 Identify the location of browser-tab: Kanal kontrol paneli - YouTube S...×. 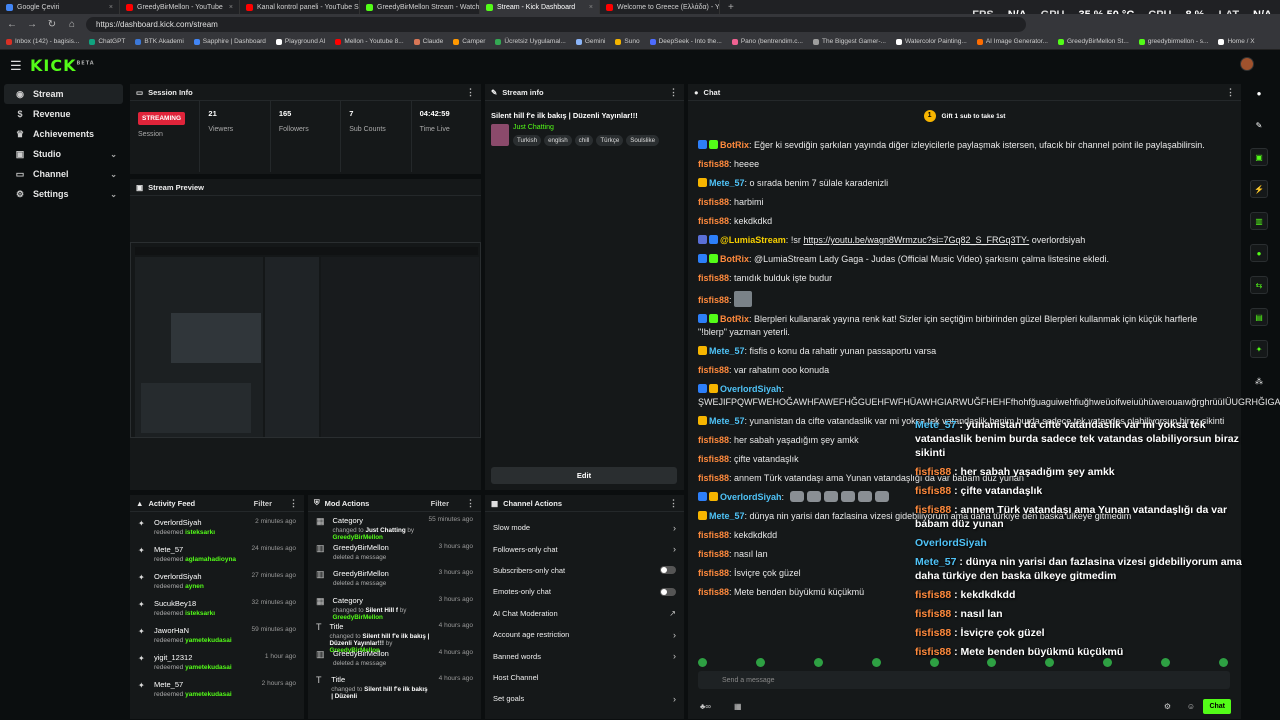
(300, 7).